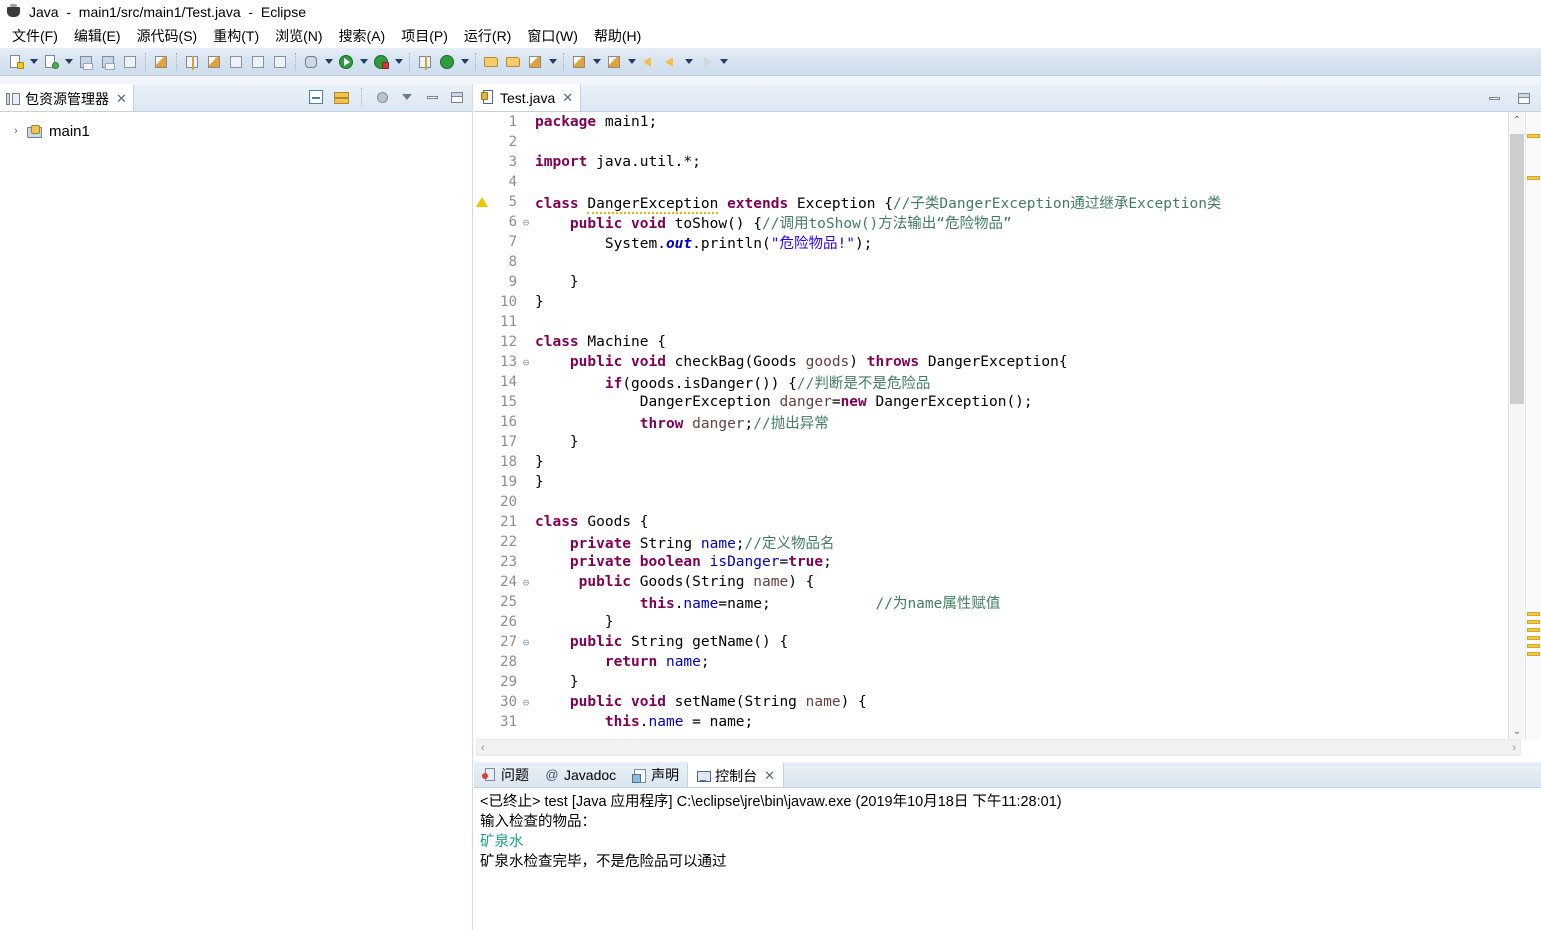 This screenshot has height=930, width=1541. What do you see at coordinates (1007, 342) in the screenshot?
I see `code-line: 12 class Machine {` at bounding box center [1007, 342].